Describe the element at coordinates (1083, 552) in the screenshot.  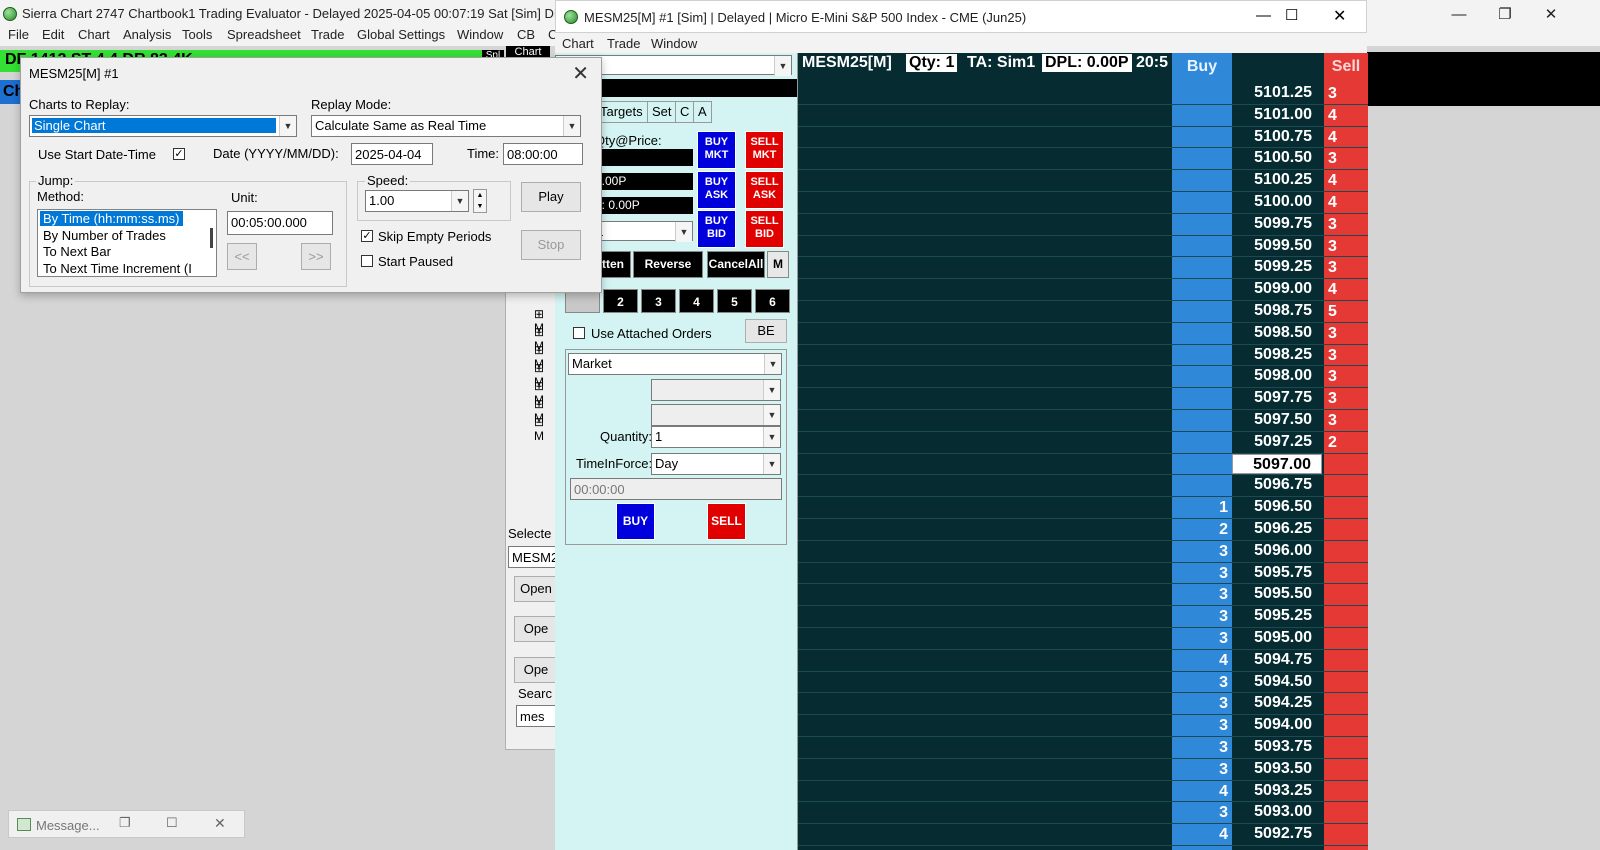
I see `ladder-row: 3 5096.00` at that location.